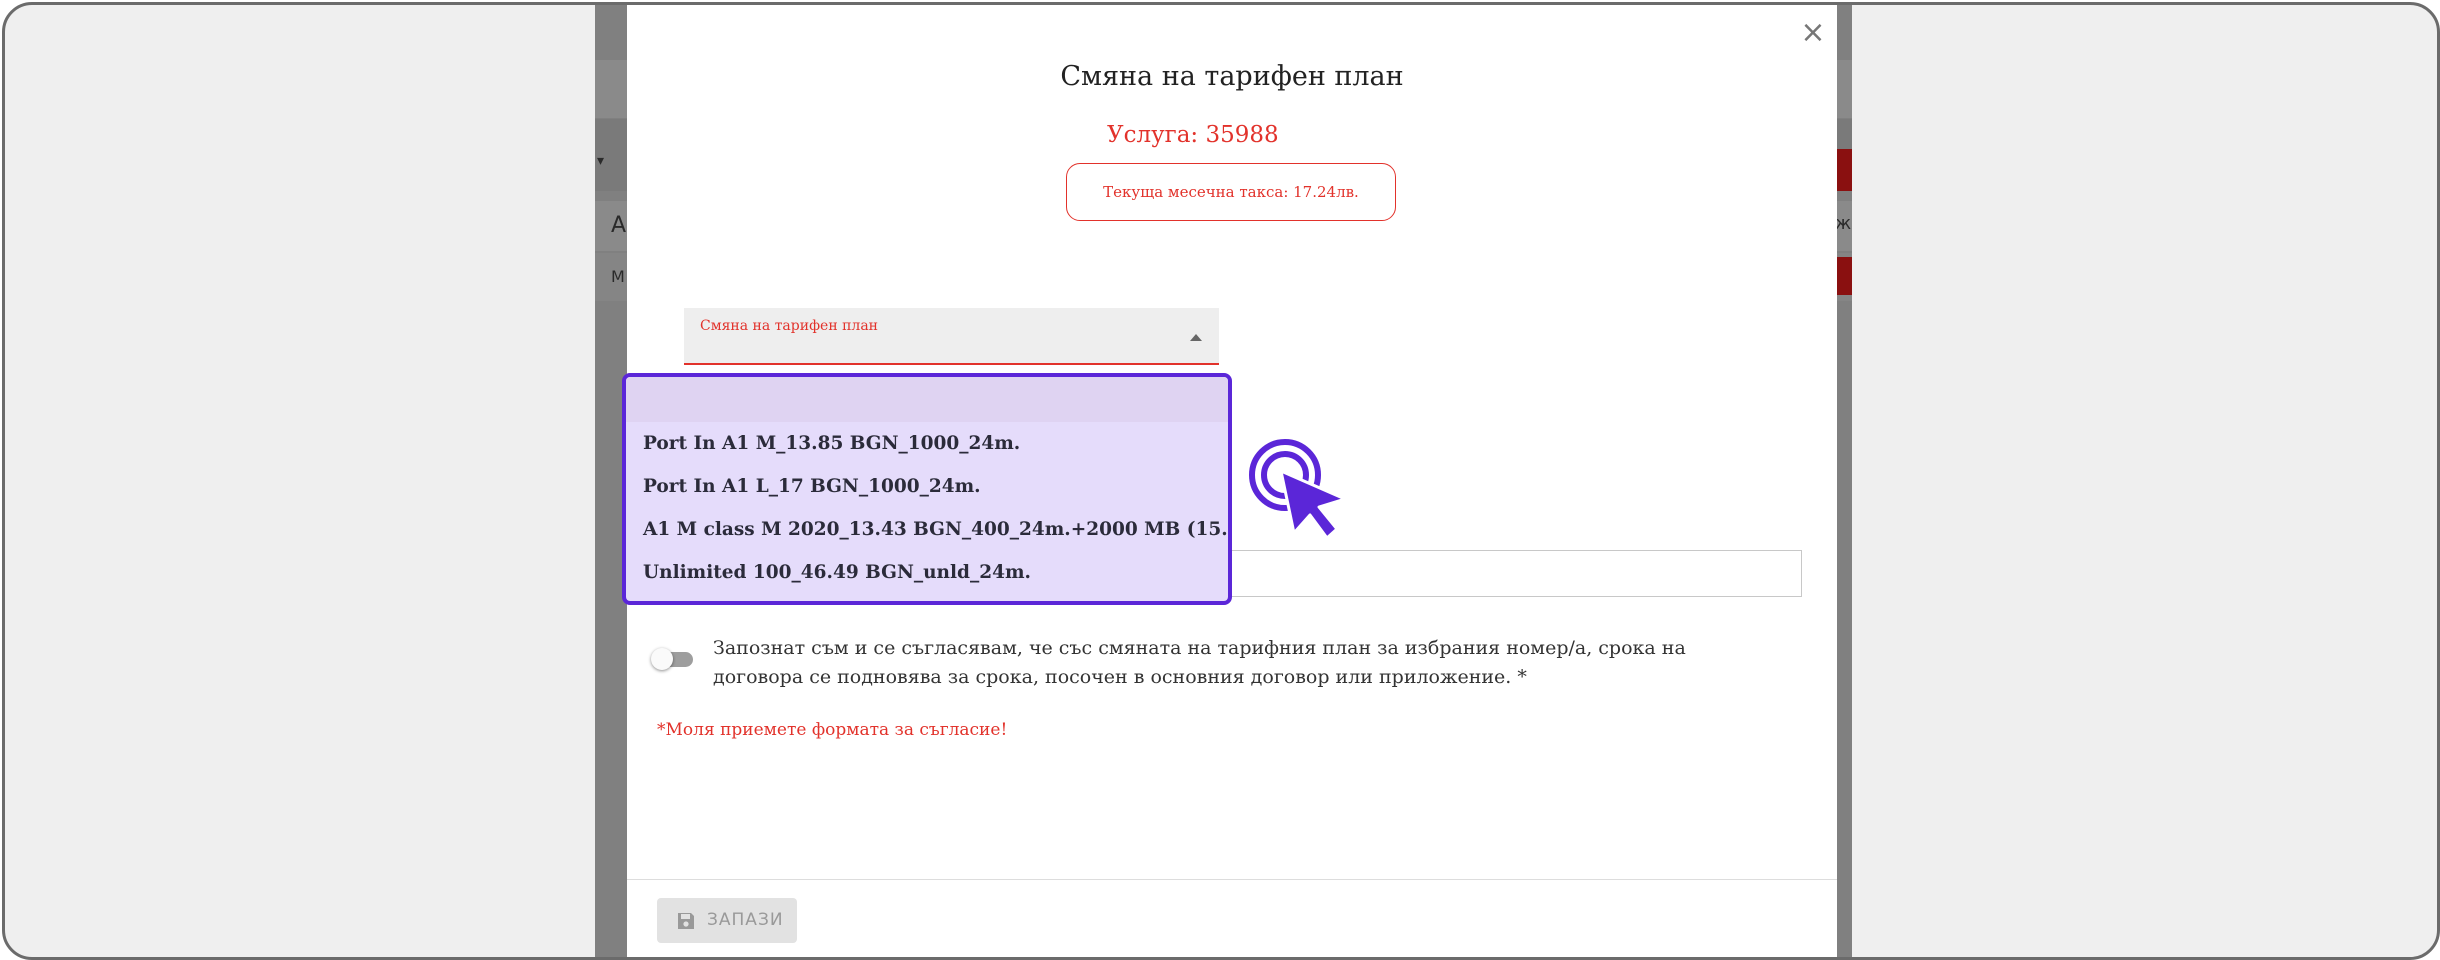  What do you see at coordinates (1298, 489) in the screenshot?
I see `pointer-click-icon` at bounding box center [1298, 489].